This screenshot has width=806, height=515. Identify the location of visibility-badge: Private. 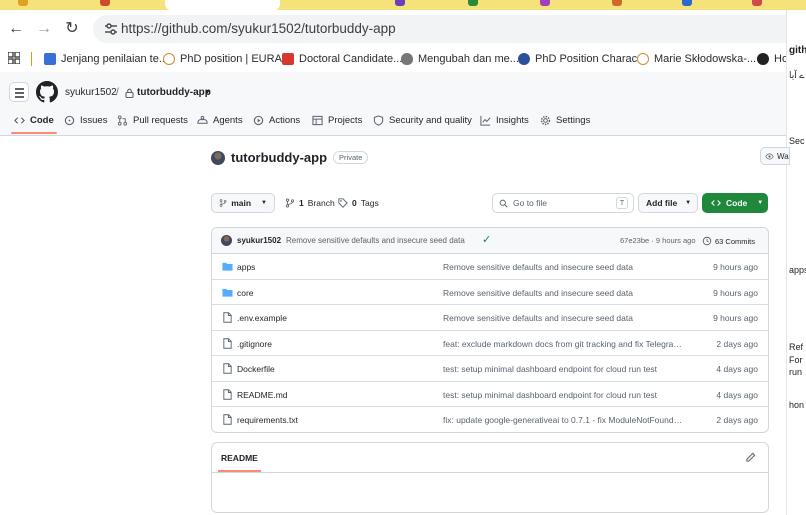
(351, 157).